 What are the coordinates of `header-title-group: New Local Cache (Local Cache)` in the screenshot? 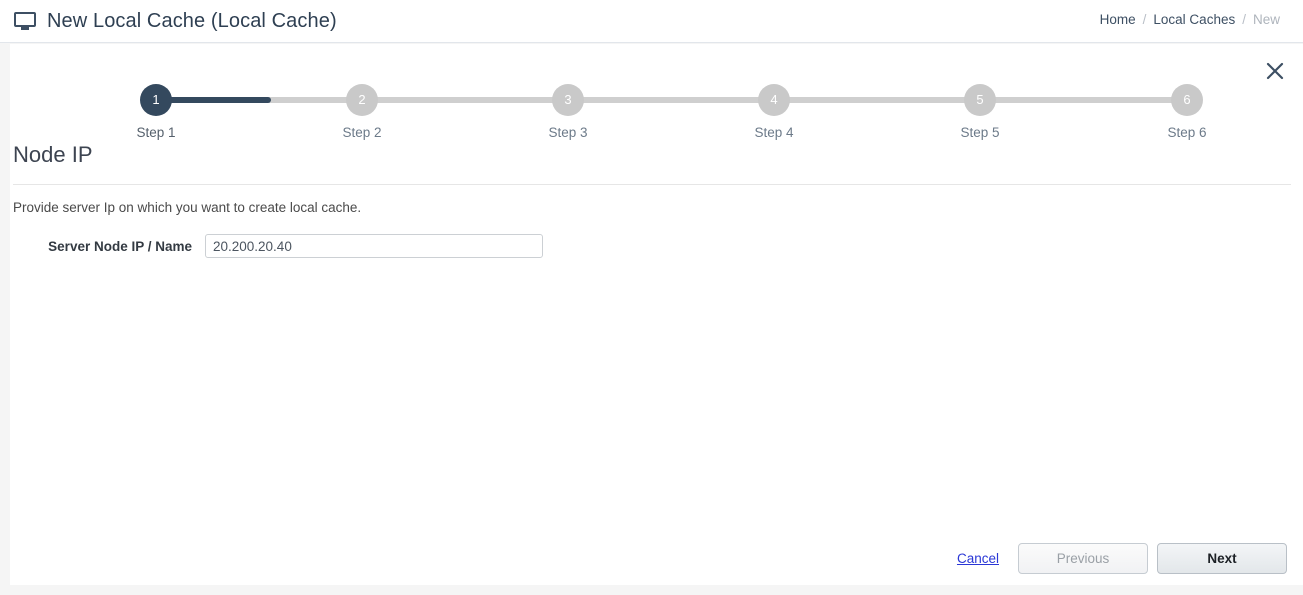 It's located at (175, 21).